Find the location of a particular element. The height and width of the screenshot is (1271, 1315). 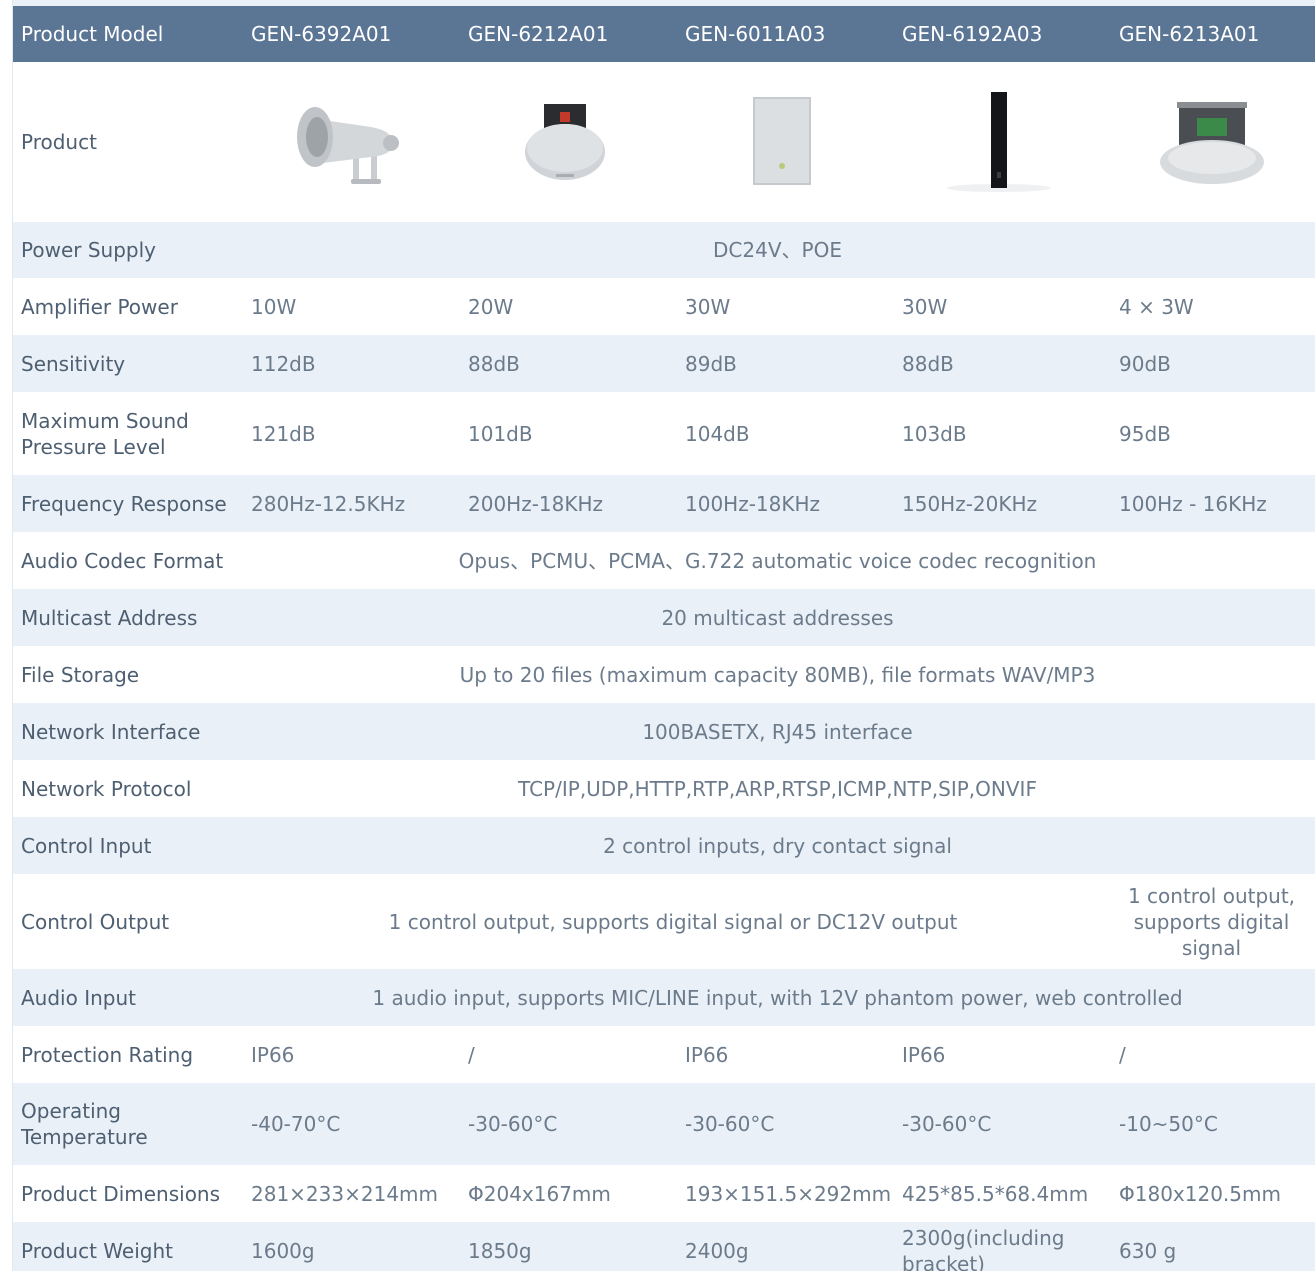

recessed-ceiling-speaker-icon is located at coordinates (1211, 143).